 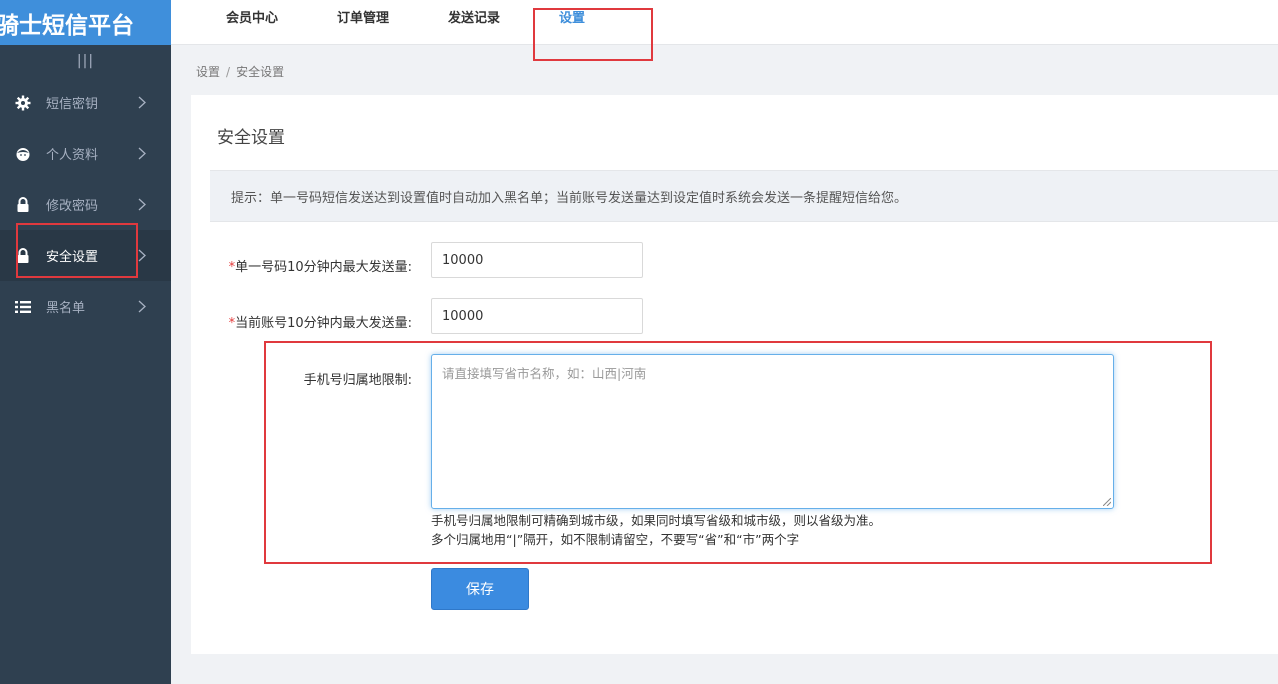 What do you see at coordinates (656, 520) in the screenshot?
I see `help-line-1: 手机号归属地限制可精确到城市级，如果同时填写省级和城市级，则以省级为准。` at bounding box center [656, 520].